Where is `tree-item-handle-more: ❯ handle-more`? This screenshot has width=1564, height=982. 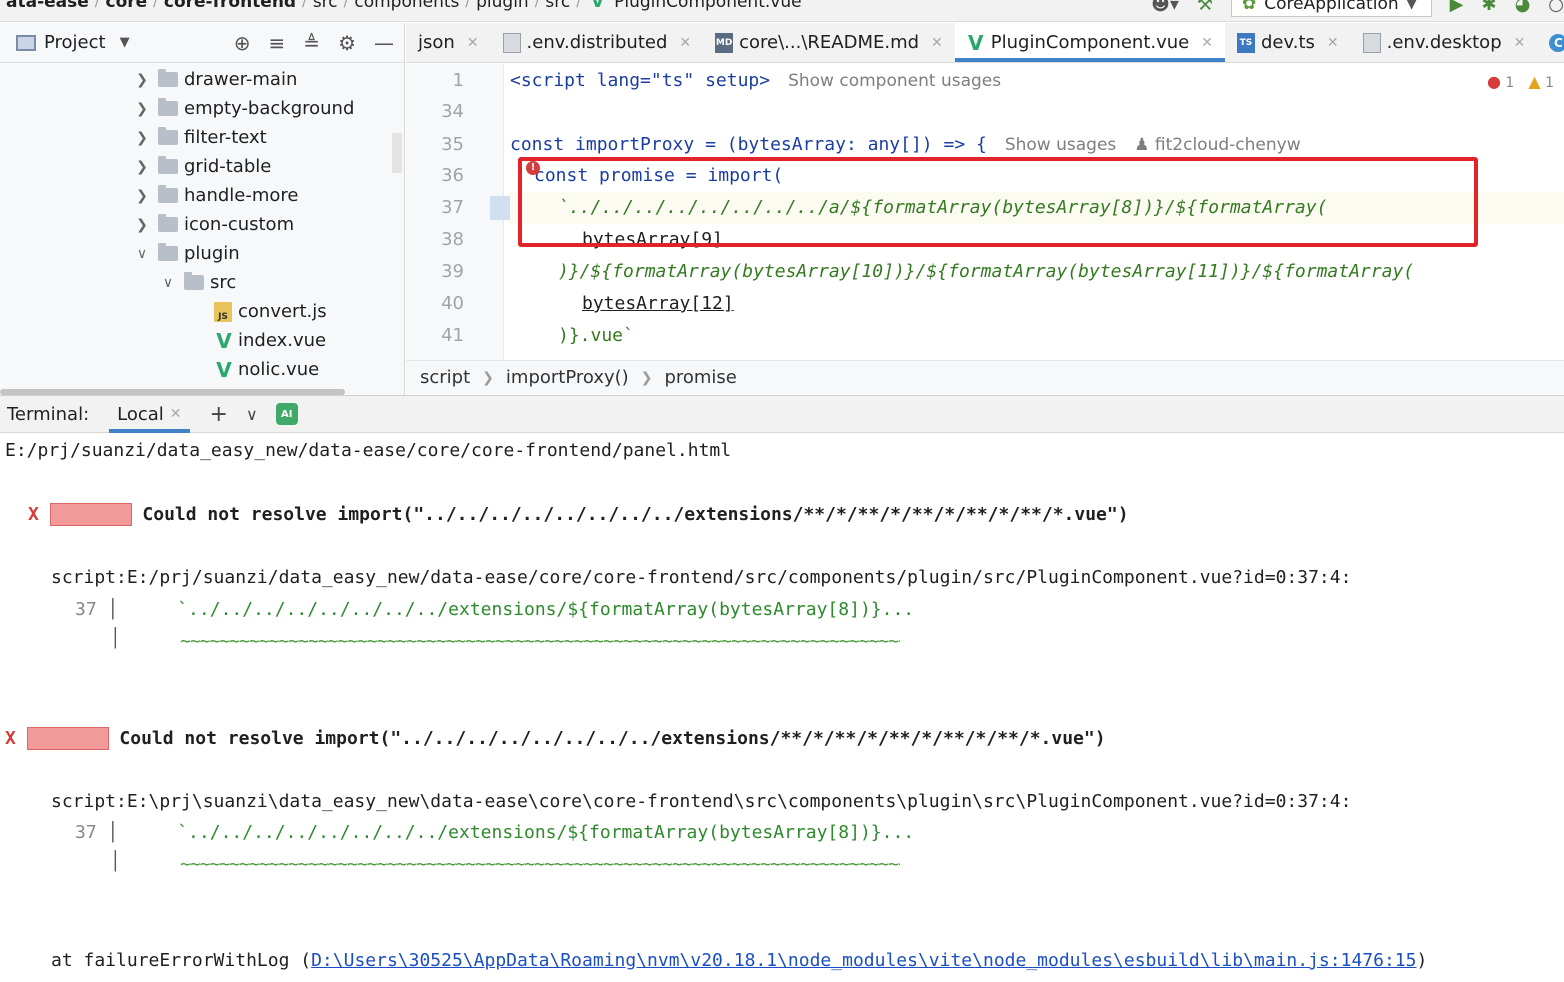 tree-item-handle-more: ❯ handle-more is located at coordinates (202, 195).